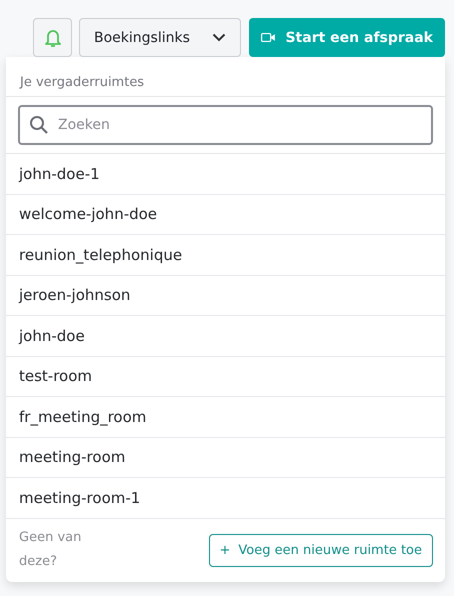 The image size is (454, 596). Describe the element at coordinates (268, 37) in the screenshot. I see `video-camera-icon` at that location.